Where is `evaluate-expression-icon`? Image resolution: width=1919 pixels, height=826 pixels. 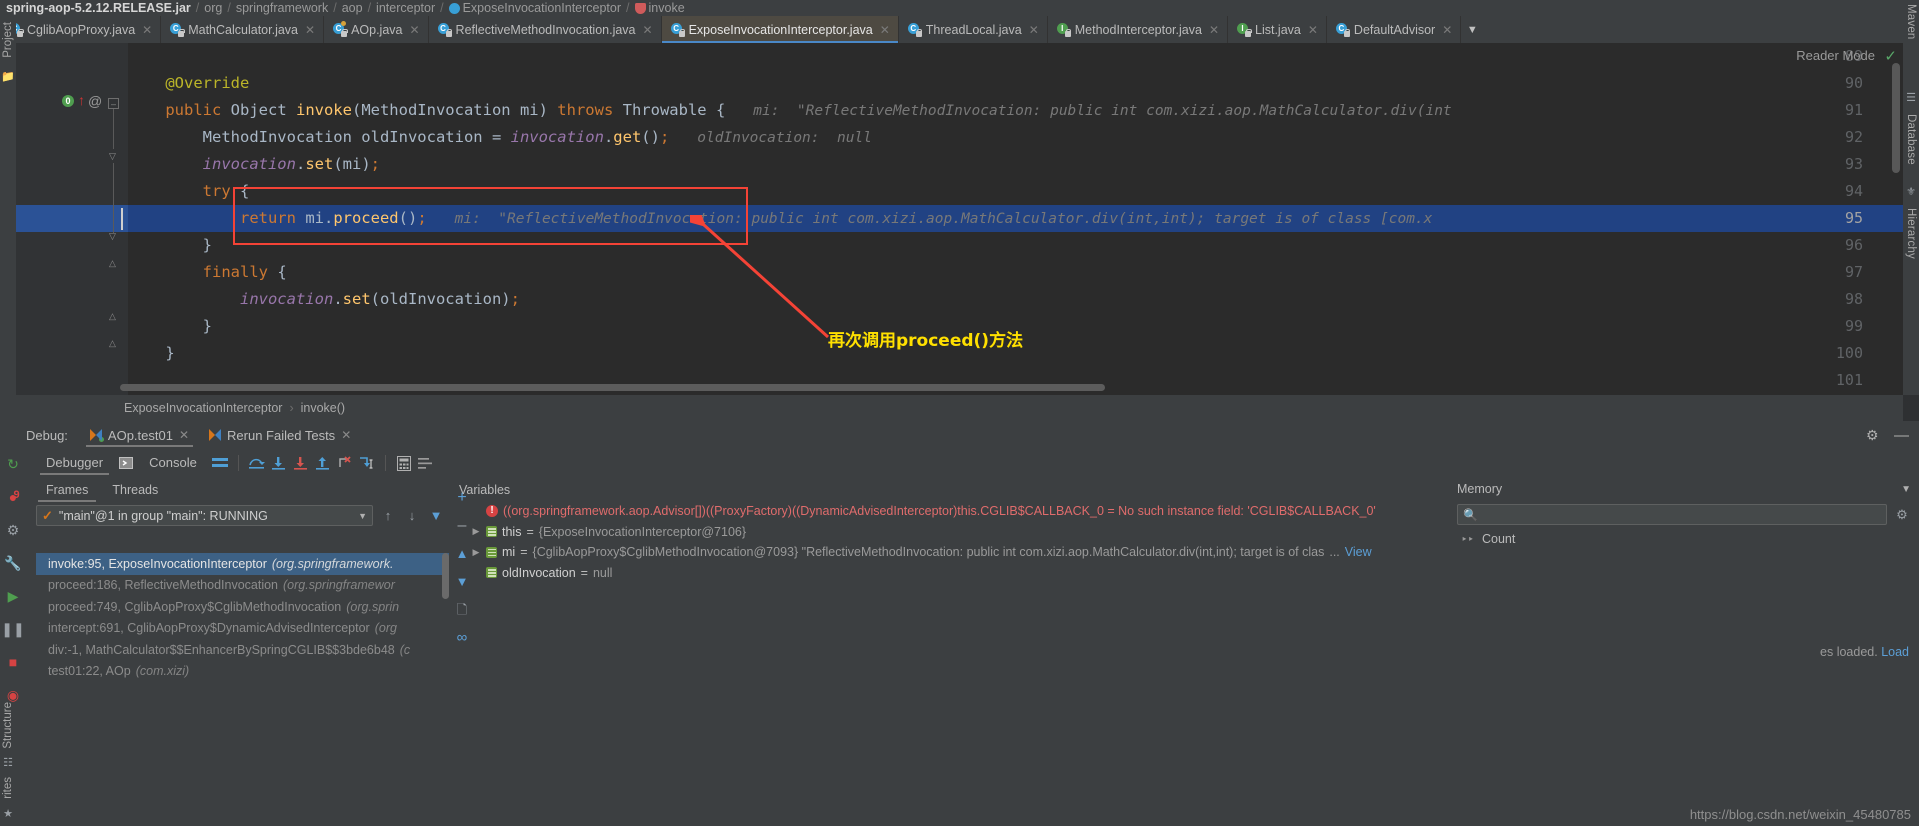 evaluate-expression-icon is located at coordinates (404, 463).